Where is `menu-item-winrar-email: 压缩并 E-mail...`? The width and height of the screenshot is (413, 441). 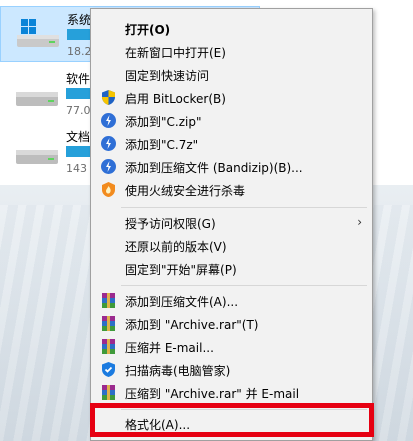
menu-item-winrar-email: 压缩并 E-mail... is located at coordinates (231, 346).